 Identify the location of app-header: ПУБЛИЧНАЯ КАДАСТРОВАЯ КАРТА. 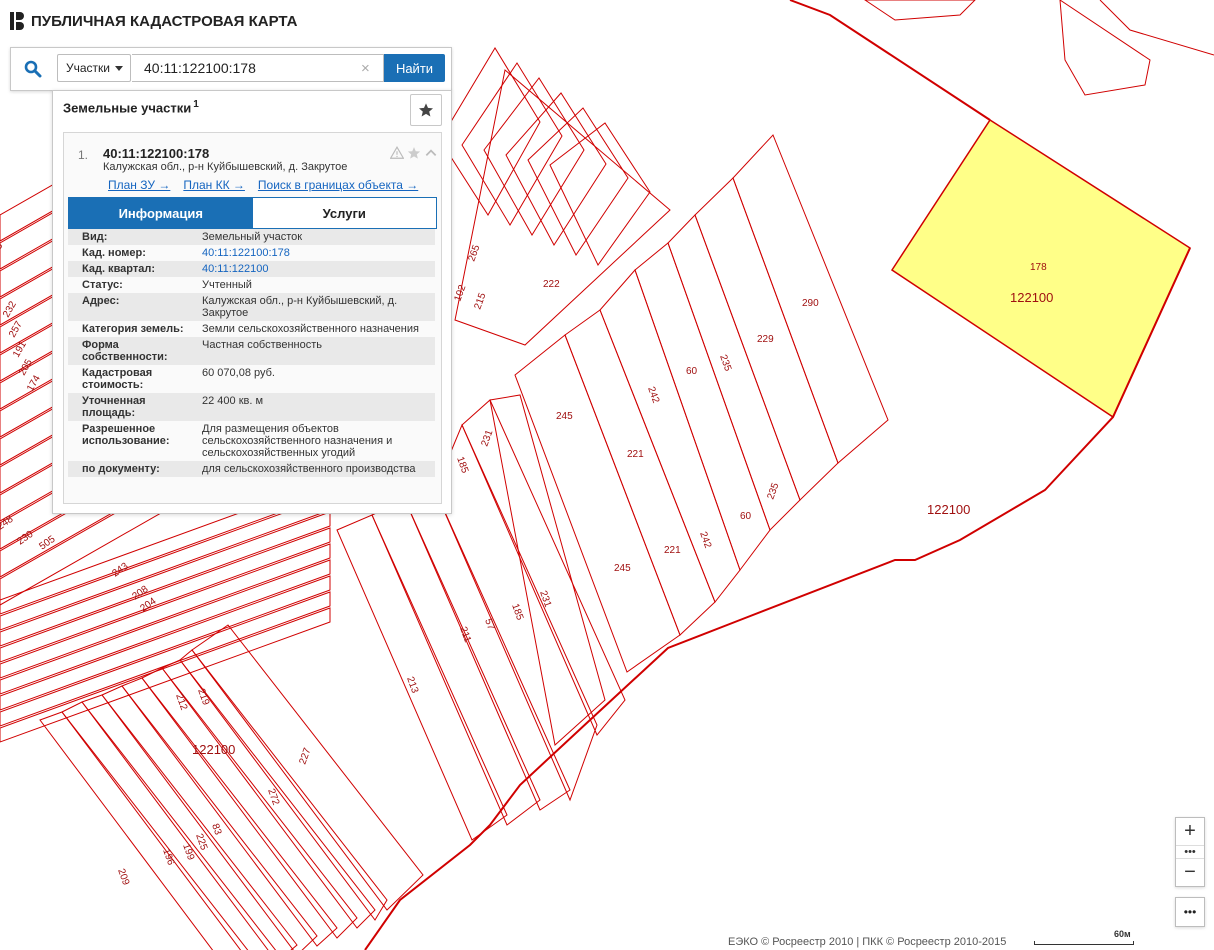
(153, 21).